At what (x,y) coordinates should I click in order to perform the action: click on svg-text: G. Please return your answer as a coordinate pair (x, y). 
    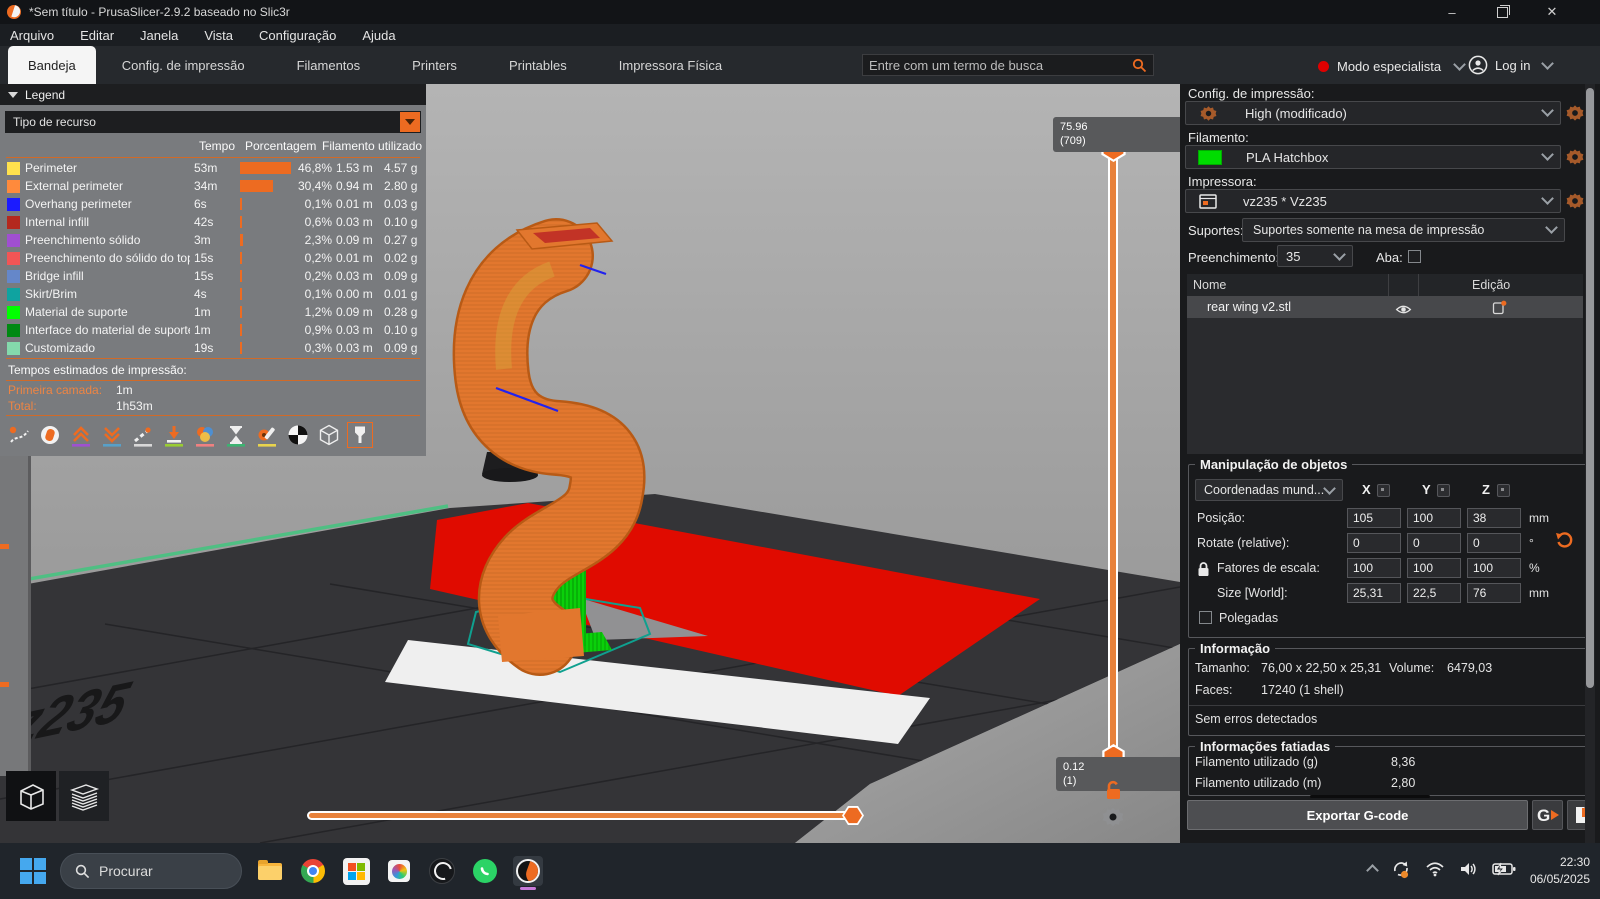
    Looking at the image, I should click on (1543, 815).